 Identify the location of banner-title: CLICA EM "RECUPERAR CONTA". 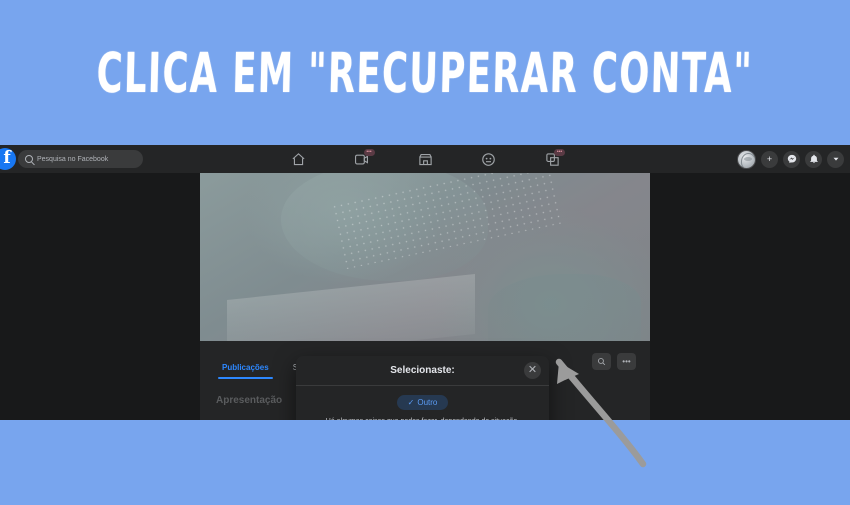
(425, 72).